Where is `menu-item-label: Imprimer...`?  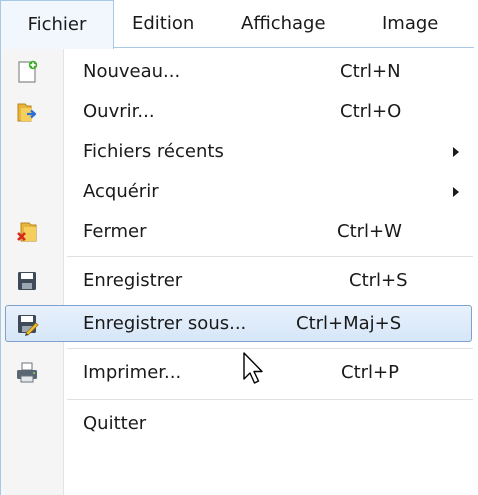 menu-item-label: Imprimer... is located at coordinates (132, 372).